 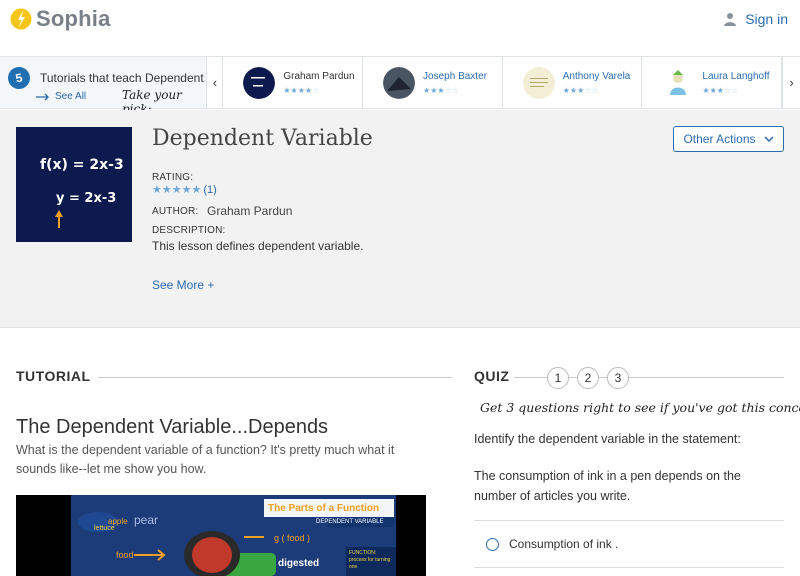 I want to click on brand-name: Sophia, so click(x=73, y=18).